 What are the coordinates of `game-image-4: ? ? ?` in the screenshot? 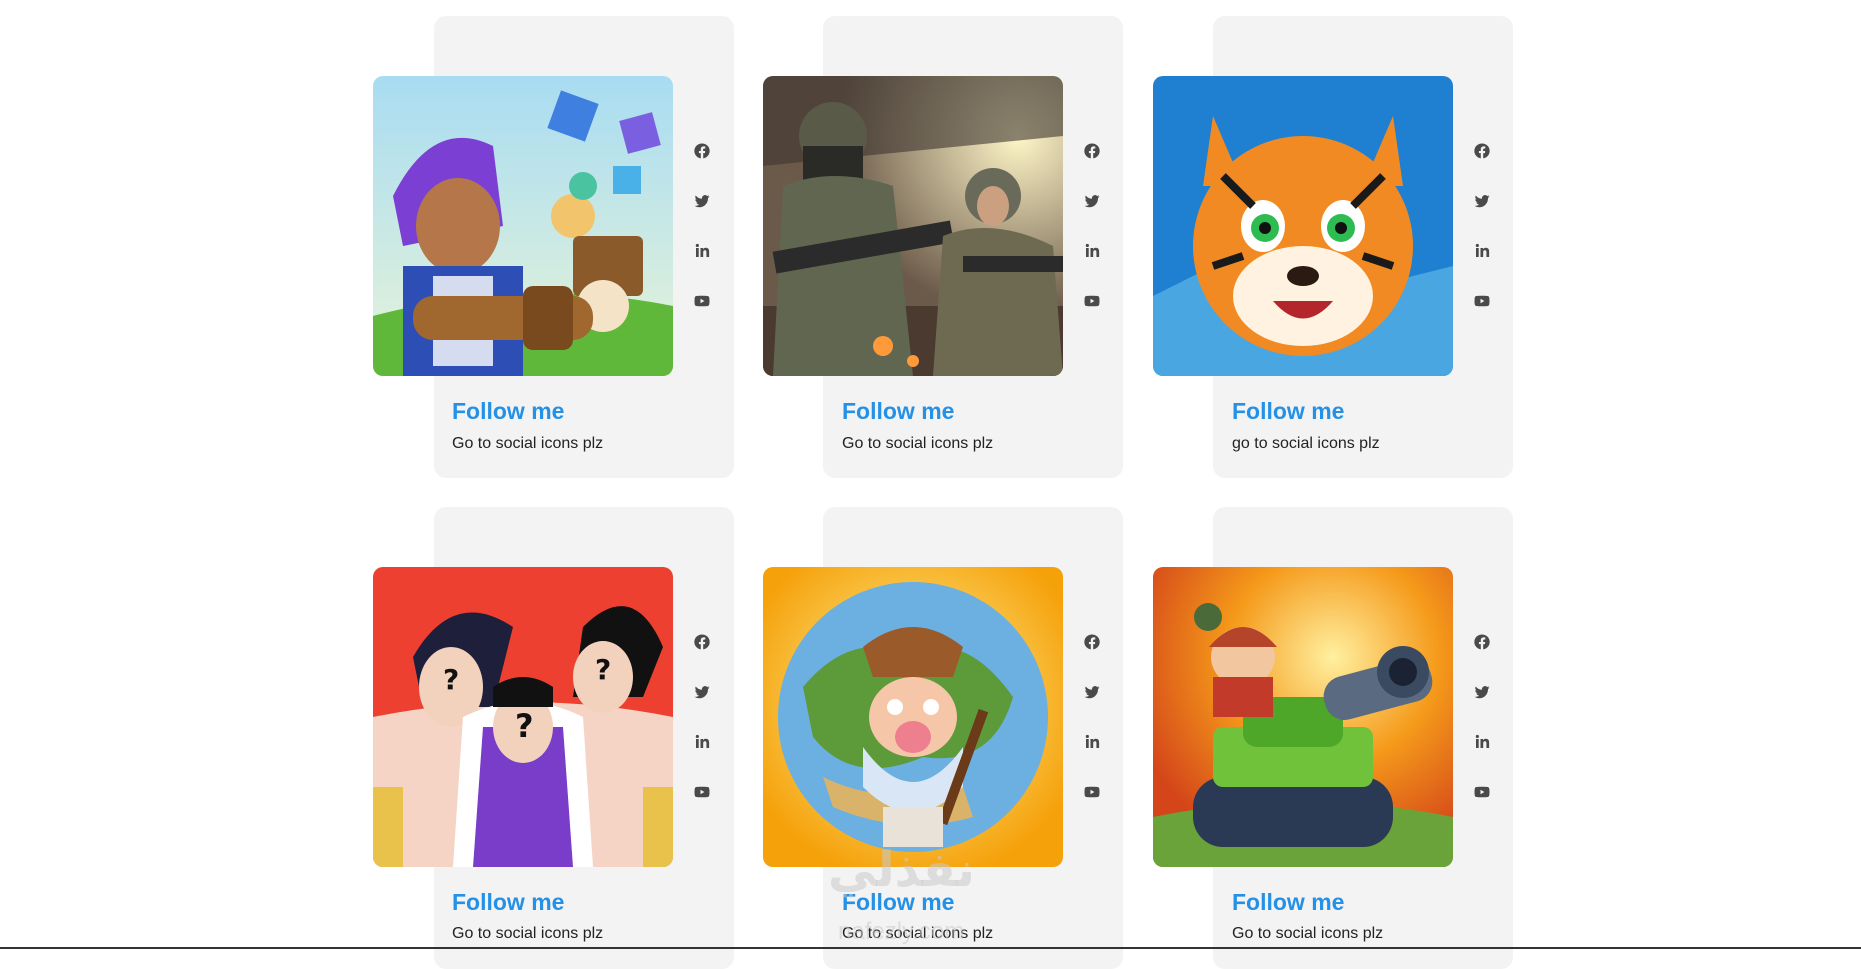 It's located at (523, 717).